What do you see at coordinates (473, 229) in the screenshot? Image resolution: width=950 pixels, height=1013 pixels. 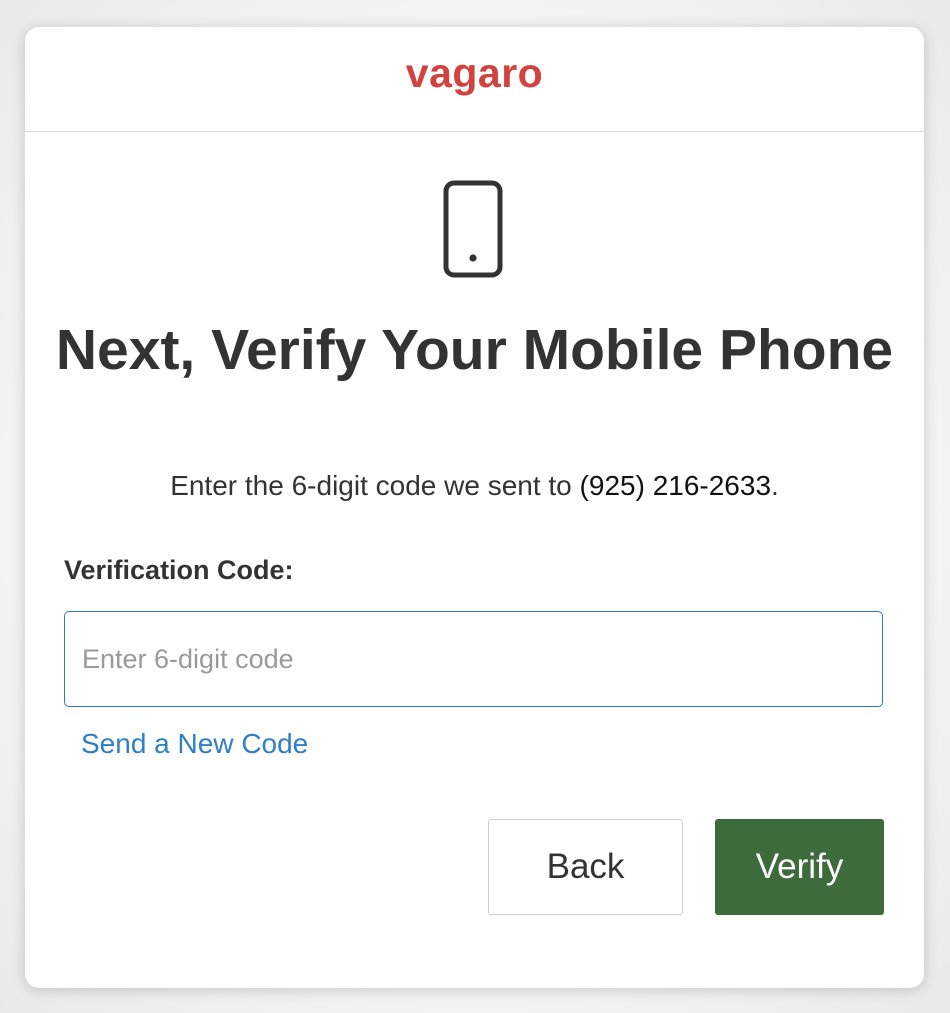 I see `mobile-phone-icon` at bounding box center [473, 229].